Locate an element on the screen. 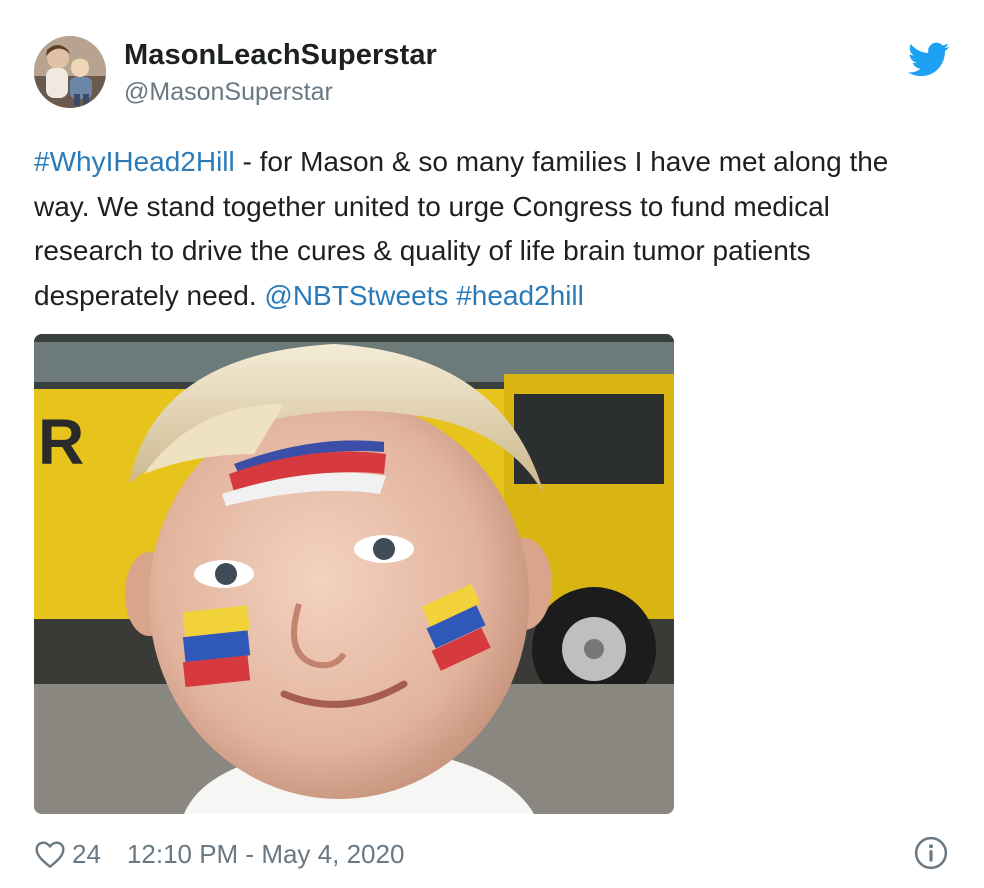 This screenshot has height=888, width=984. svg-text: R is located at coordinates (61, 442).